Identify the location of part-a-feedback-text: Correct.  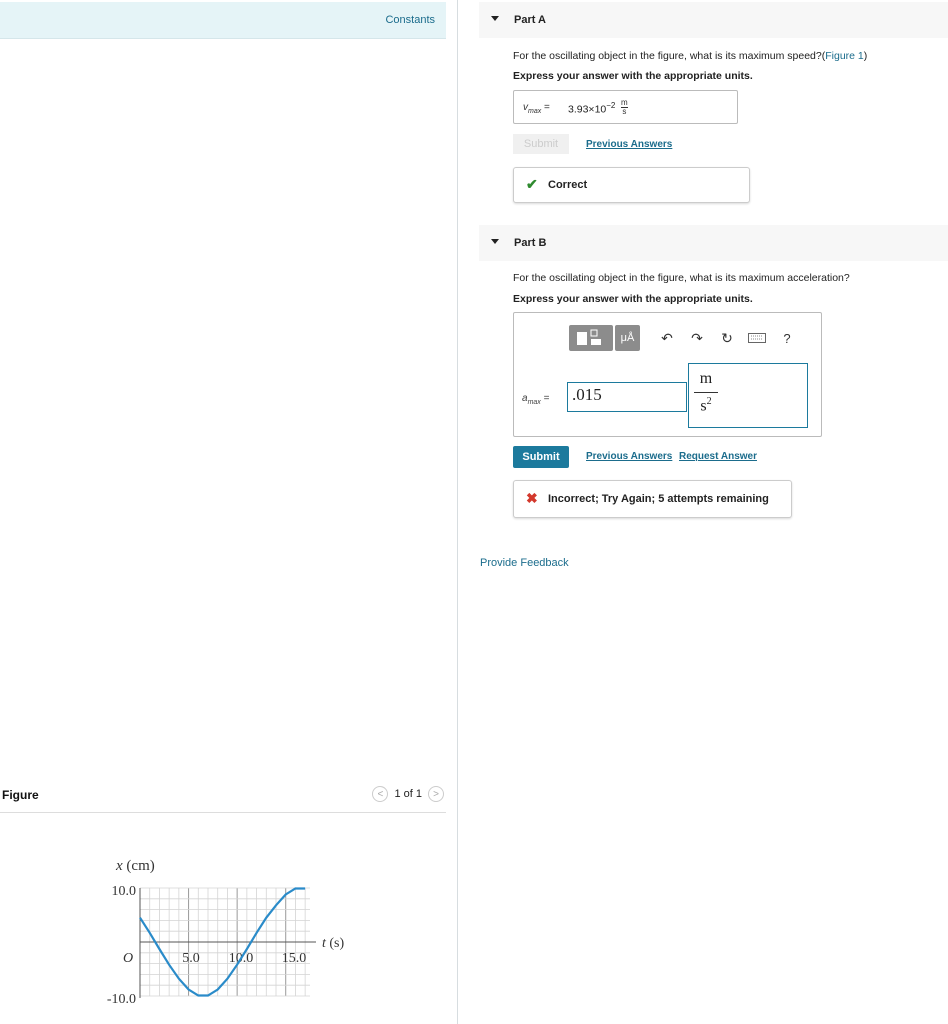
(568, 185).